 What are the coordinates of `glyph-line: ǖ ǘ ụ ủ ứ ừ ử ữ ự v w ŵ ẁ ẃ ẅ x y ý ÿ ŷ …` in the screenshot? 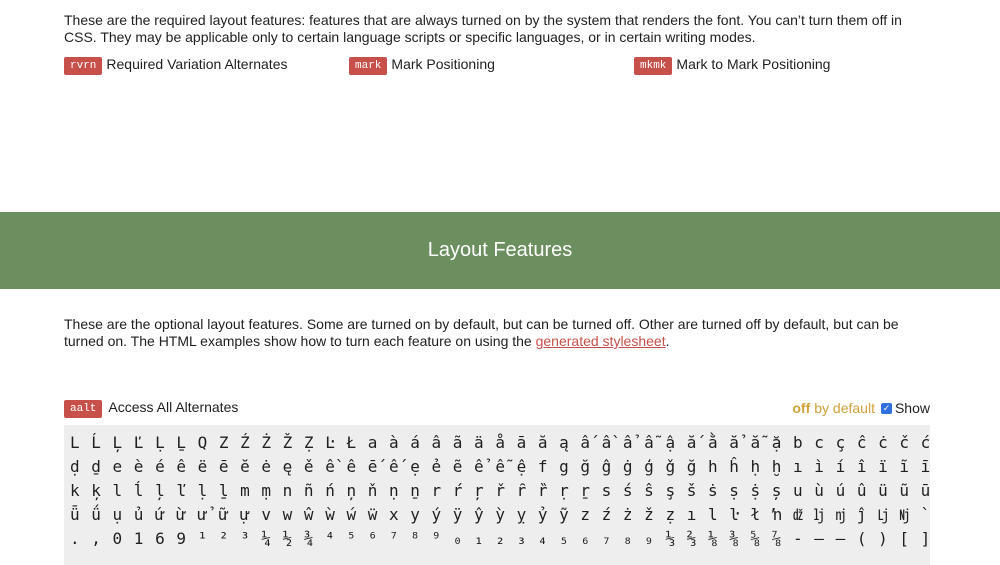 It's located at (500, 514).